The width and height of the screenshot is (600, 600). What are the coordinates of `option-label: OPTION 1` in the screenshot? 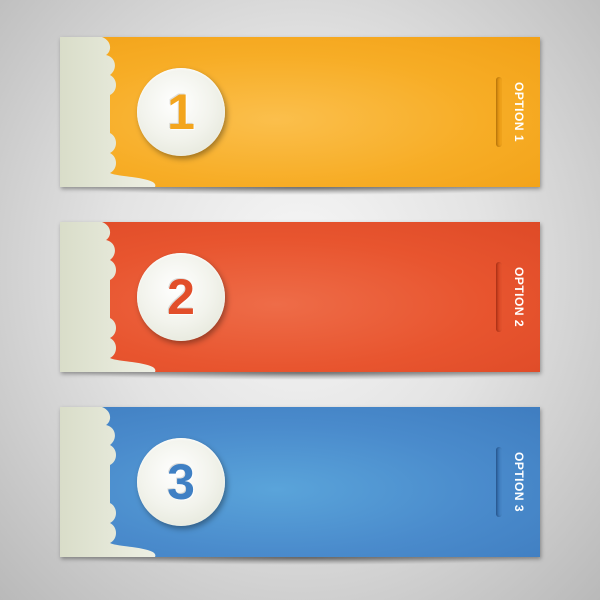 It's located at (519, 112).